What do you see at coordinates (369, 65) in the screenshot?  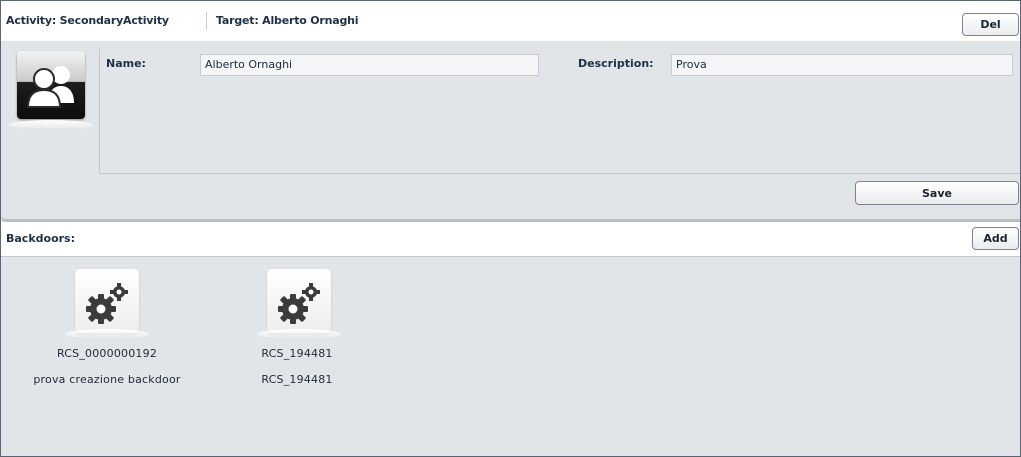 I see `name-field: Alberto Ornaghi` at bounding box center [369, 65].